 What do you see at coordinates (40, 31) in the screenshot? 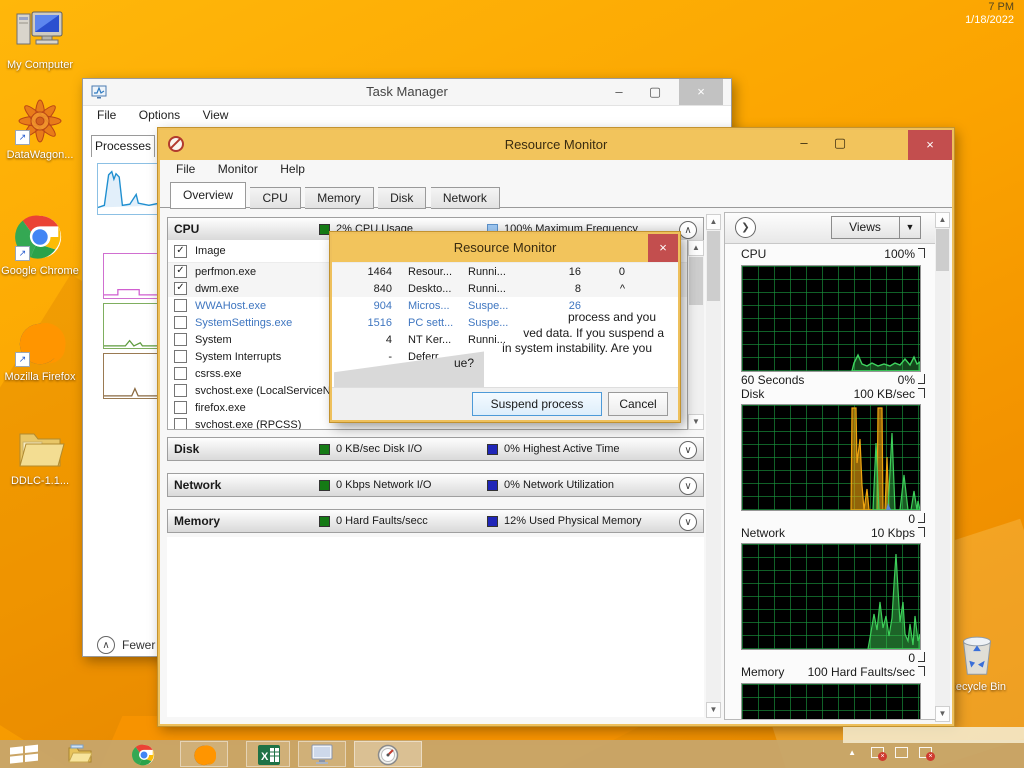
I see `my-computer-icon` at bounding box center [40, 31].